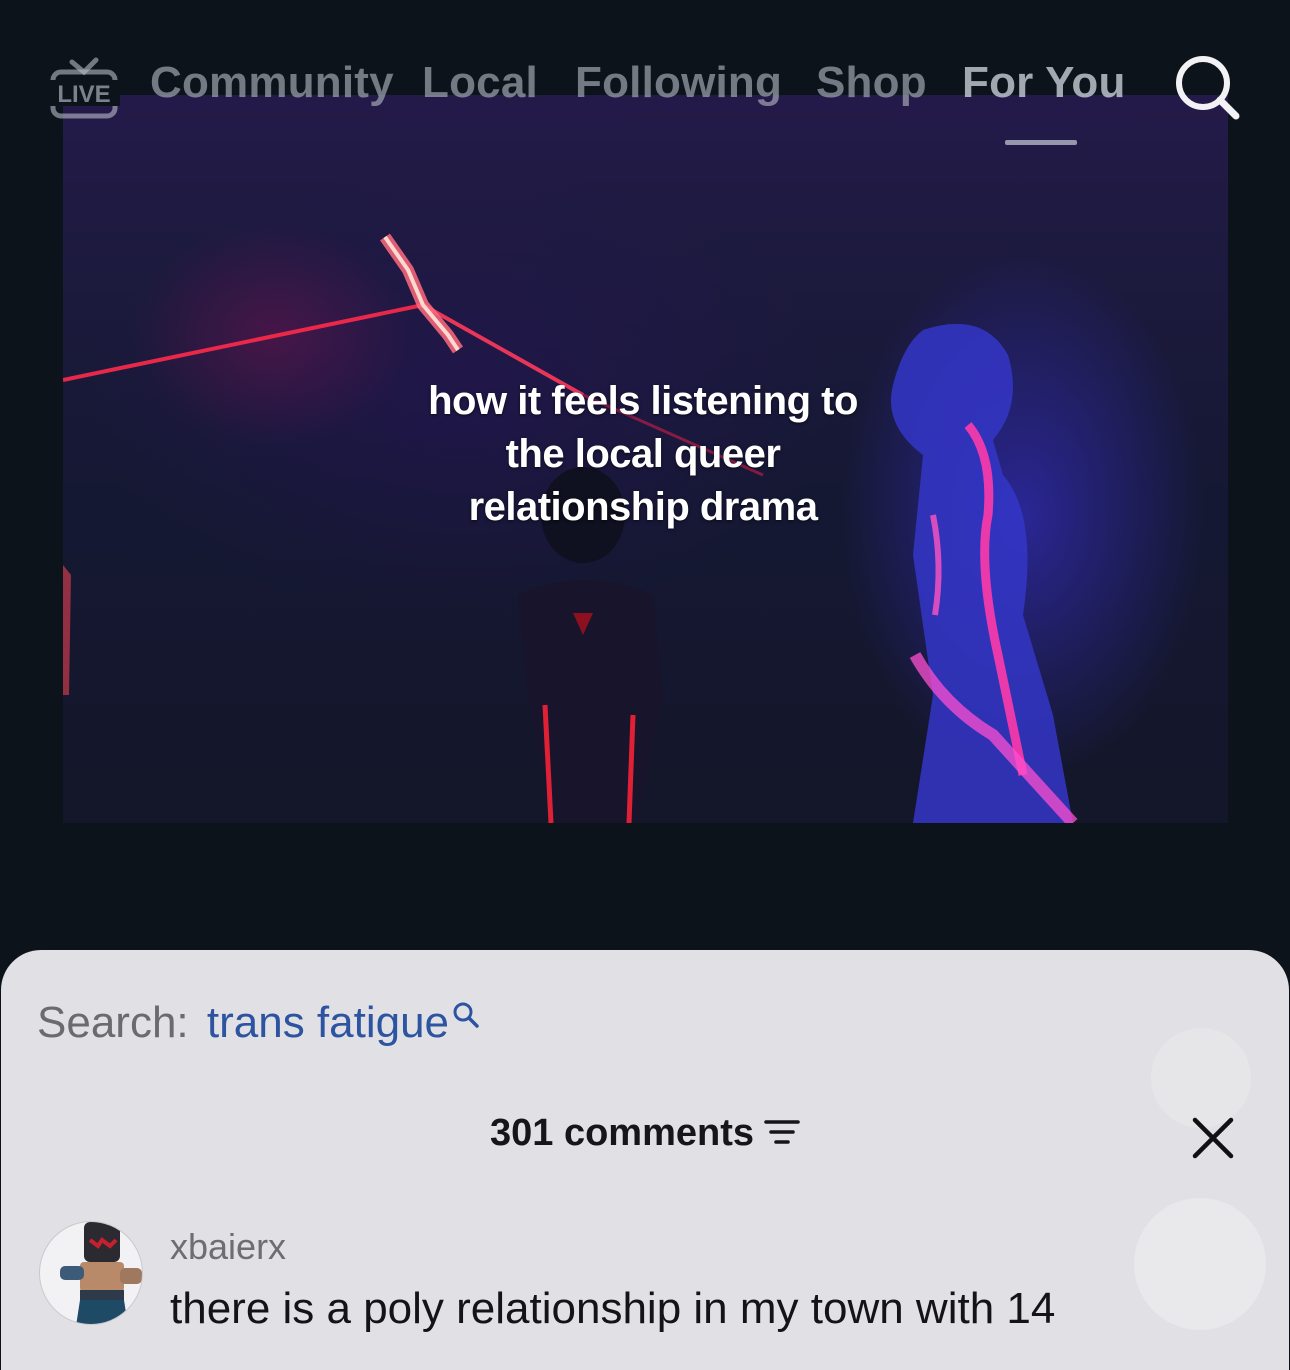  I want to click on filter-icon, so click(782, 1132).